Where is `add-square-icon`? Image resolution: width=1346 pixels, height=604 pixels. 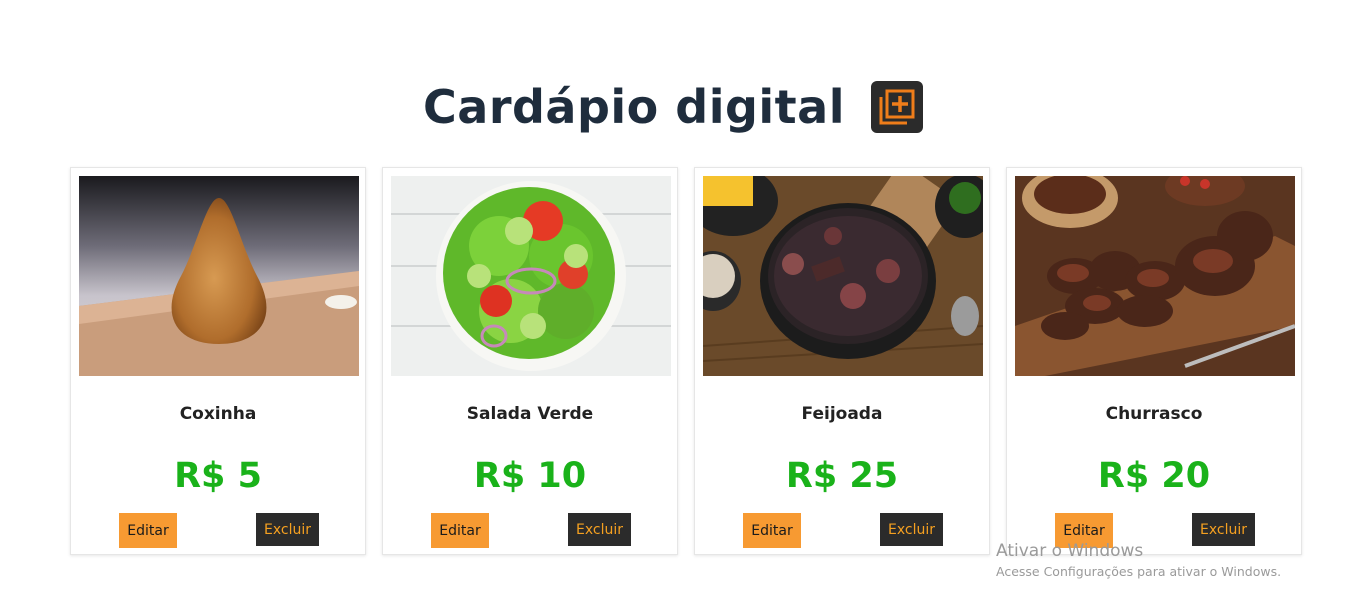 add-square-icon is located at coordinates (897, 107).